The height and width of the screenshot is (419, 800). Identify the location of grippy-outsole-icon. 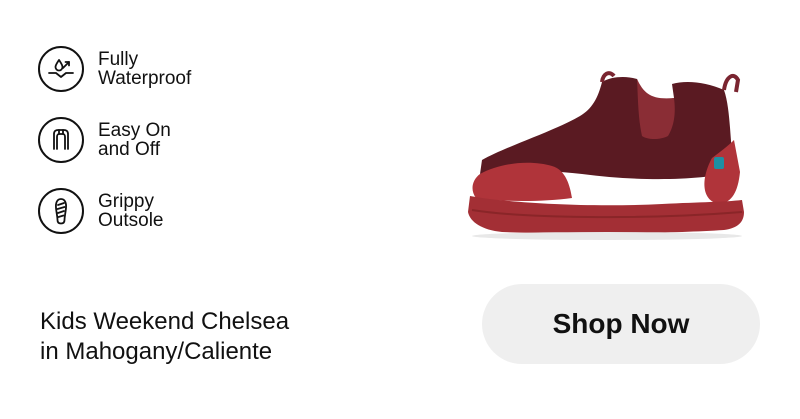
(61, 211).